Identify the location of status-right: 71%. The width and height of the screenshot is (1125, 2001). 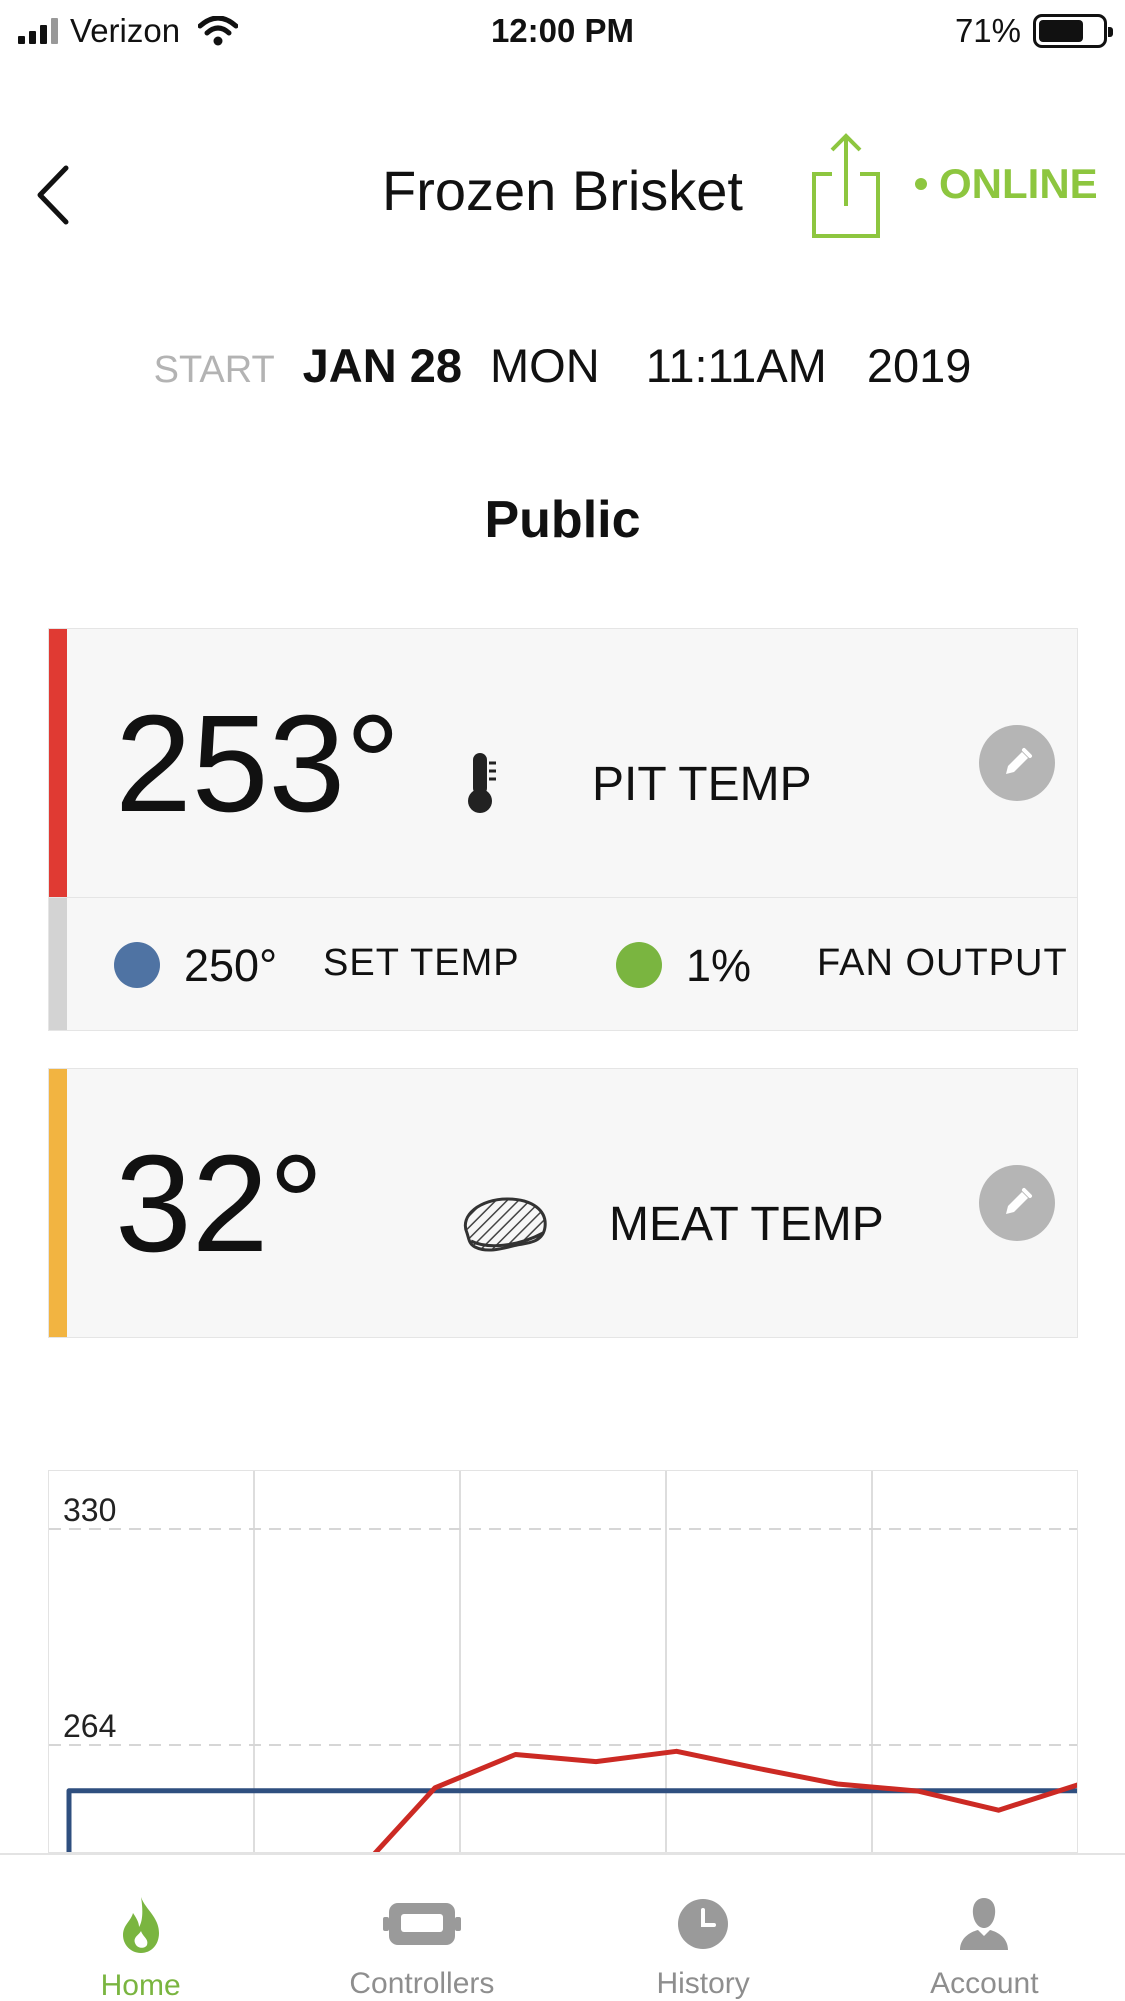
(1033, 31).